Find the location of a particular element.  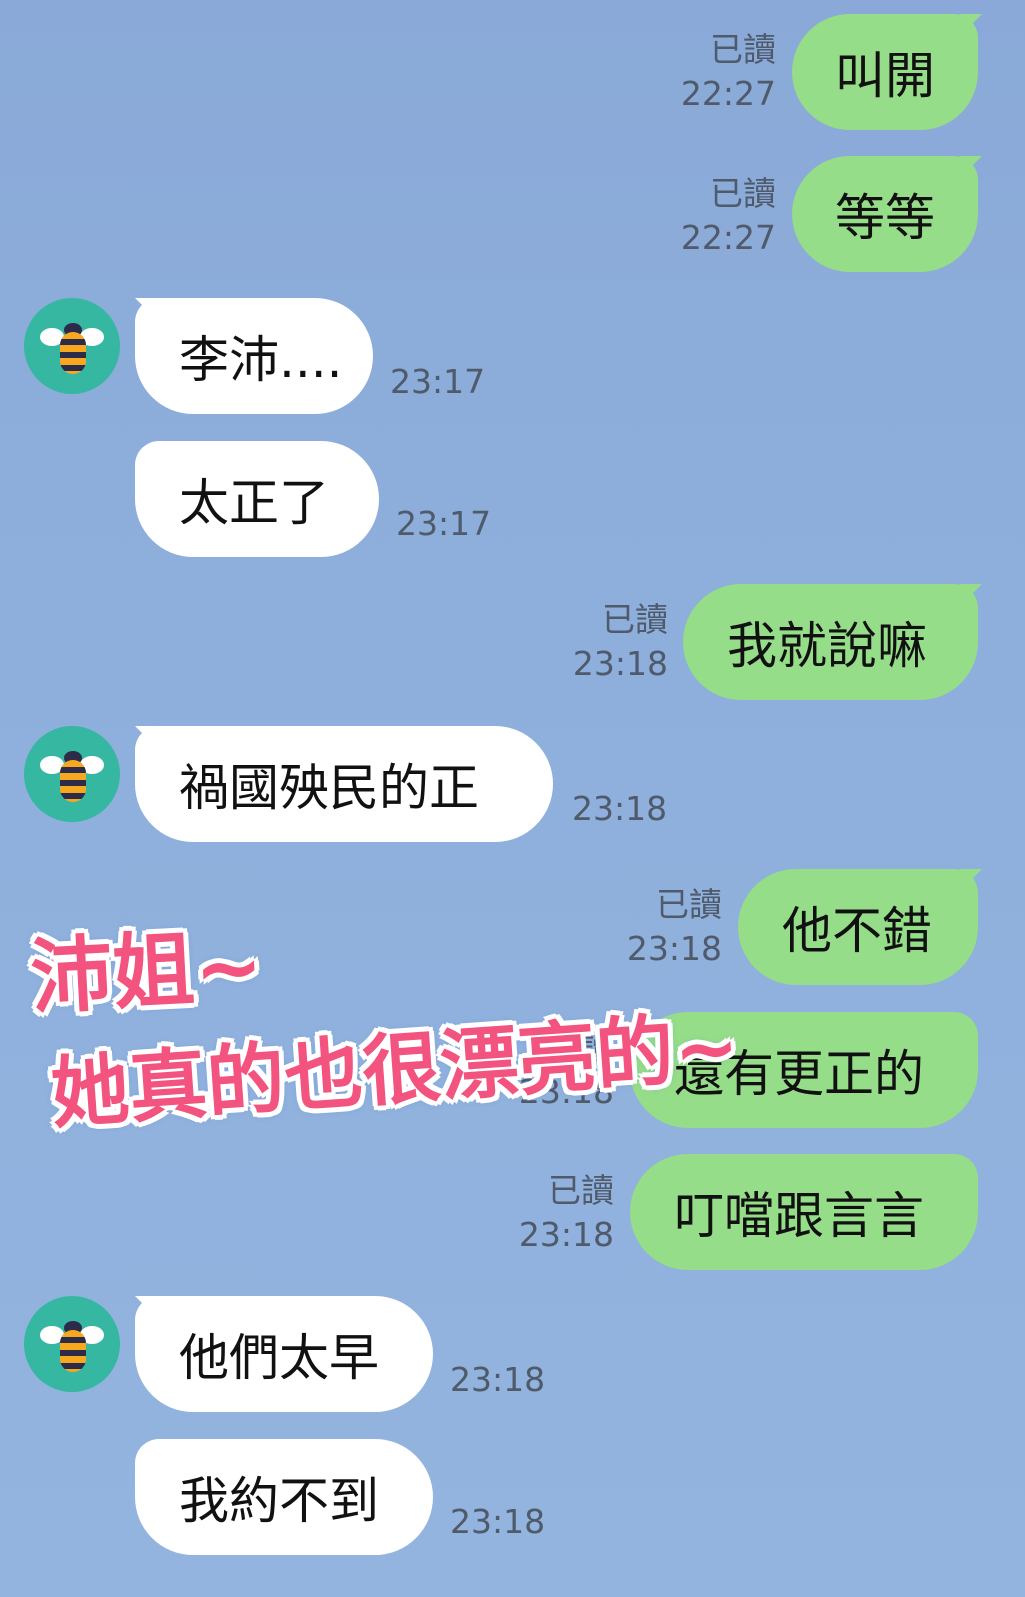

message-text: 等等 is located at coordinates (885, 218).